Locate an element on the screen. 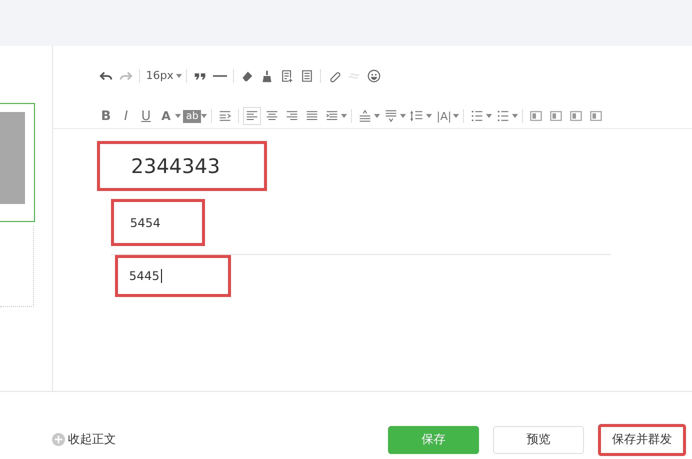 The image size is (692, 459). paragraph-text: 5445 is located at coordinates (144, 276).